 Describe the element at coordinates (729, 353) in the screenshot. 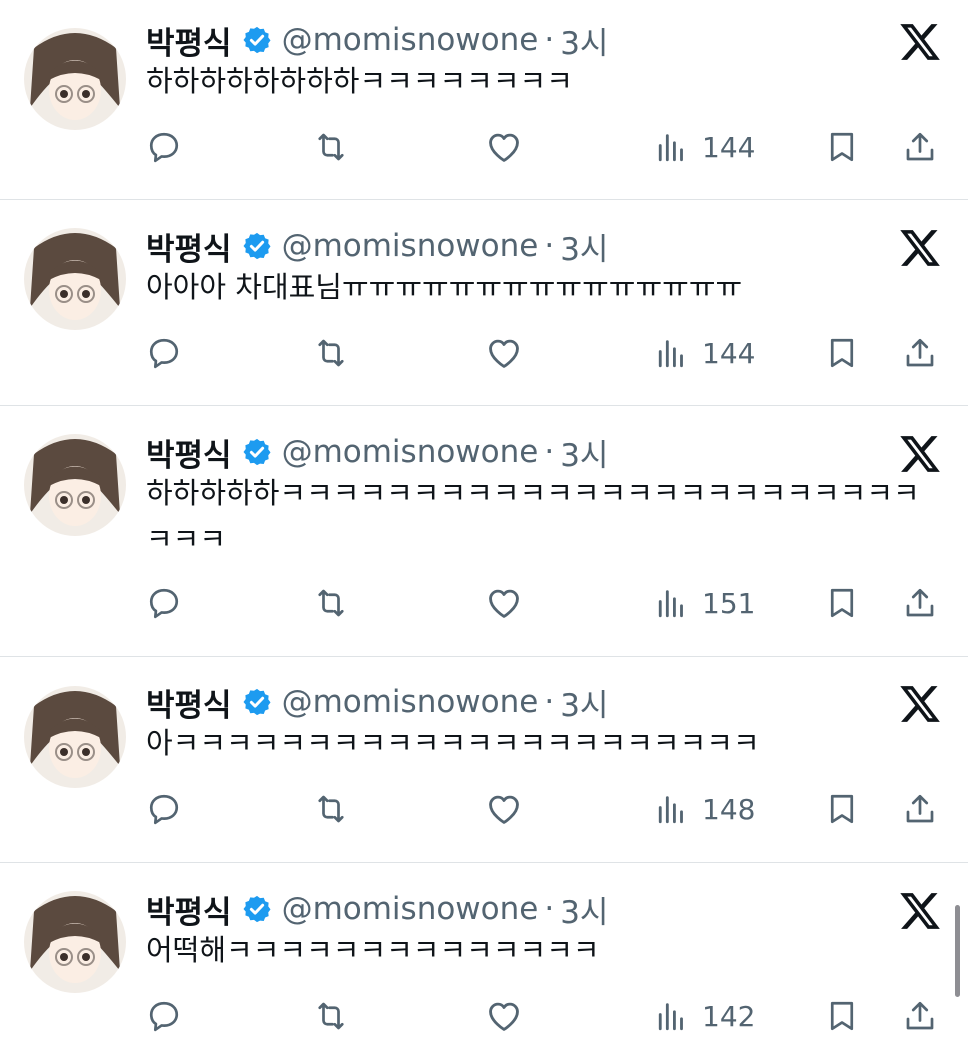

I see `views-count: 144` at that location.